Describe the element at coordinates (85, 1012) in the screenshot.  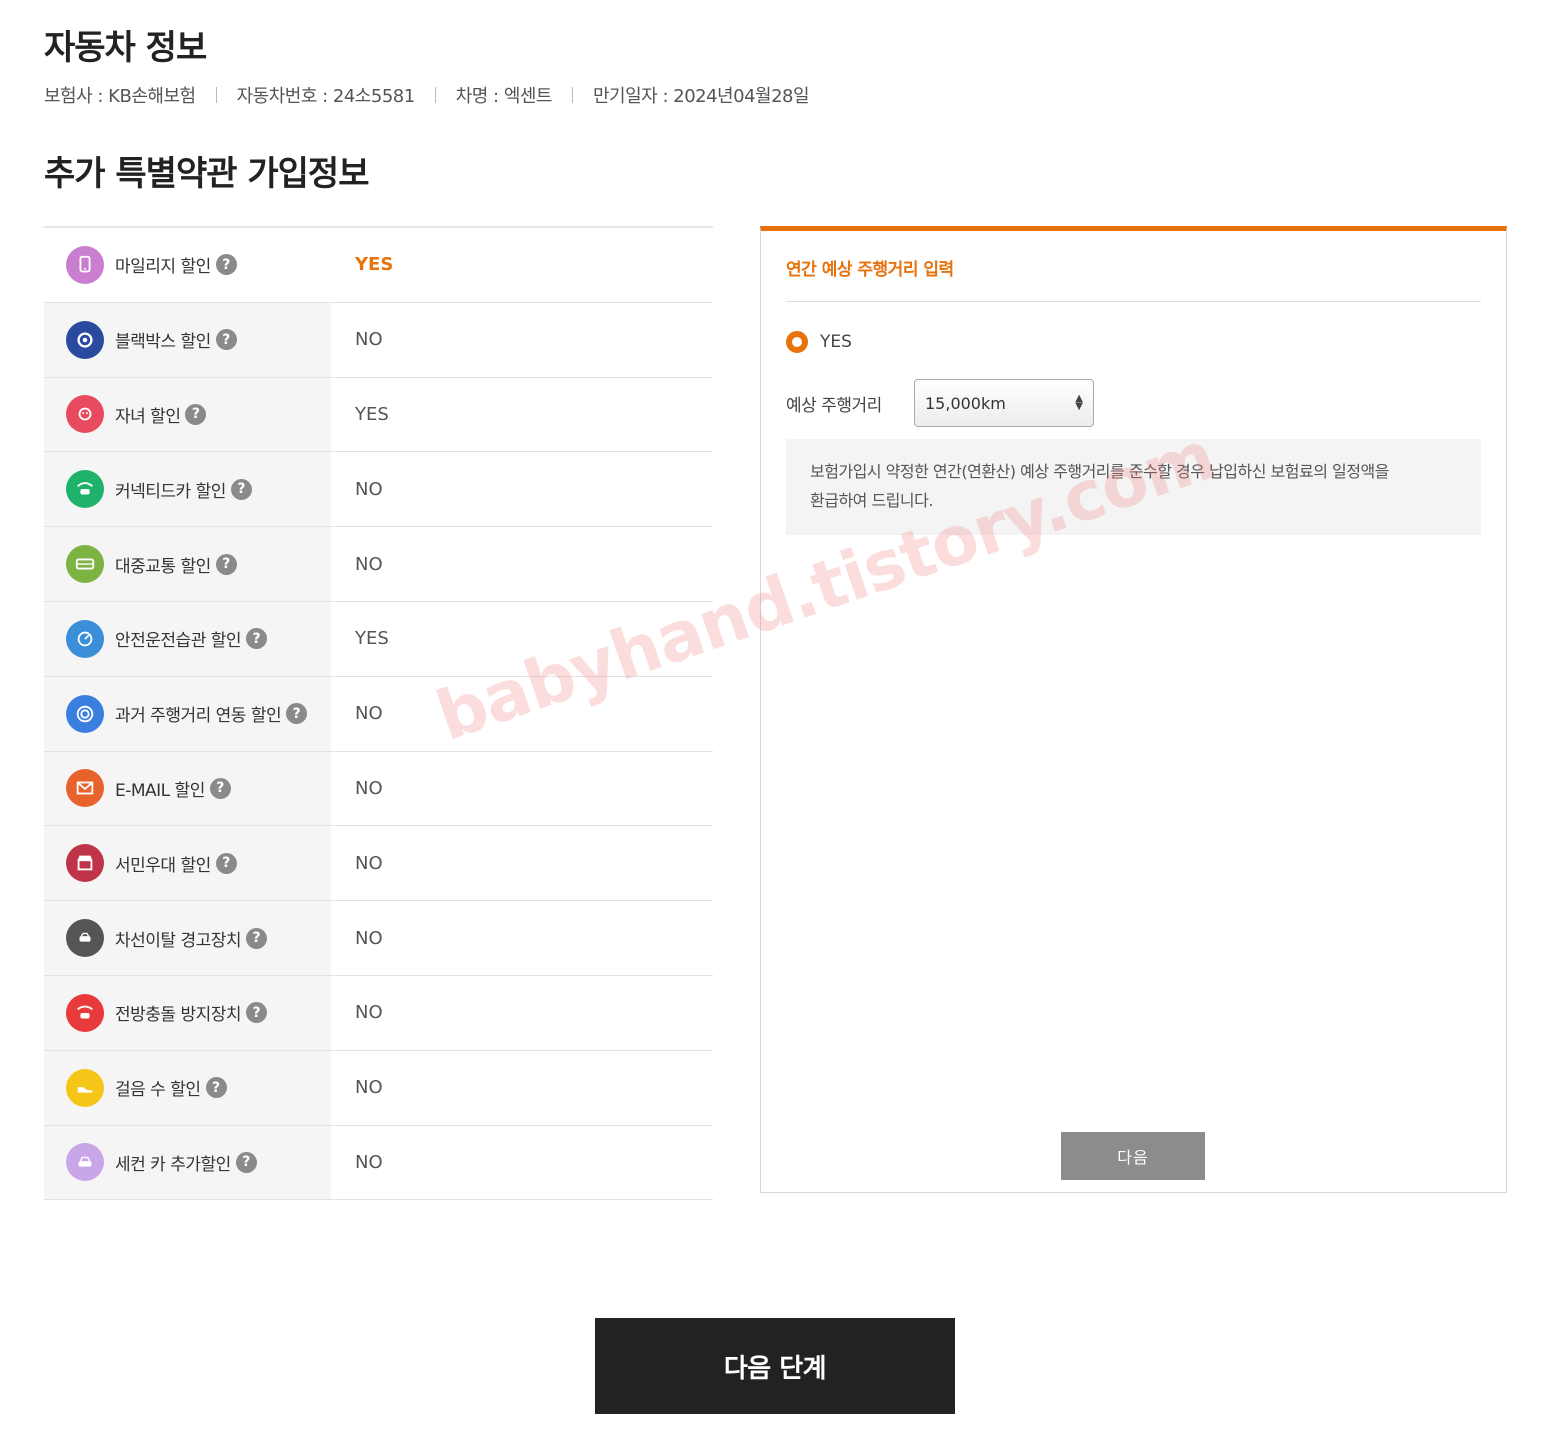
I see `collision-car-icon` at that location.